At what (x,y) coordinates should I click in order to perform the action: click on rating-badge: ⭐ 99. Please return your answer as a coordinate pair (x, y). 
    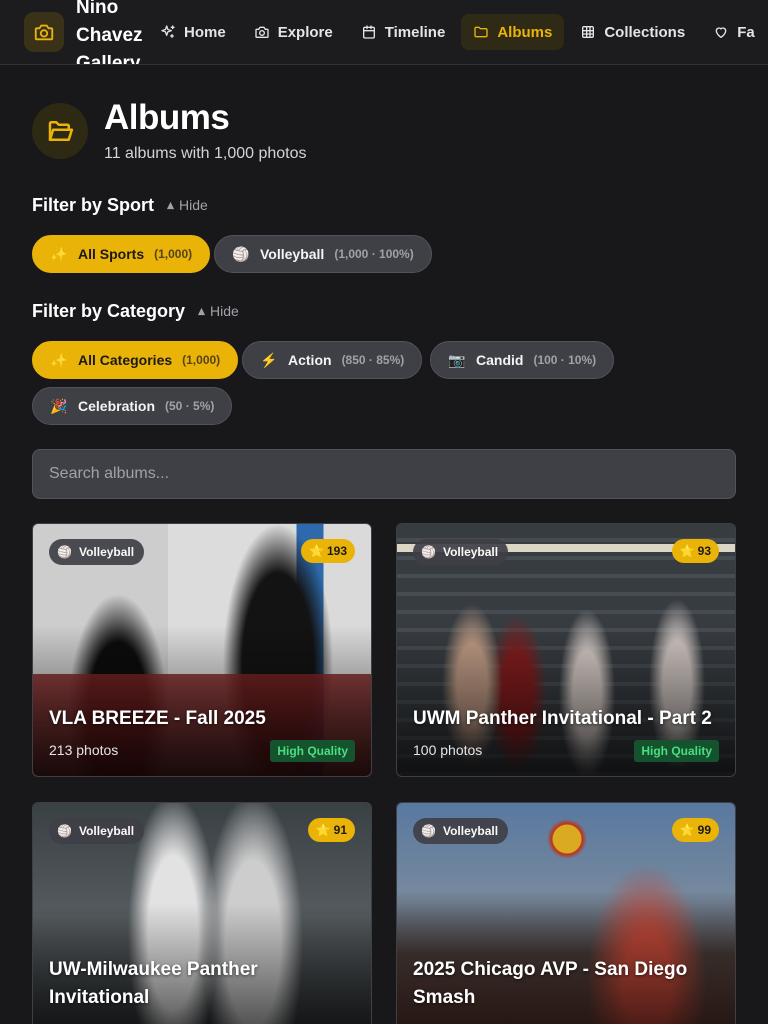
    Looking at the image, I should click on (695, 830).